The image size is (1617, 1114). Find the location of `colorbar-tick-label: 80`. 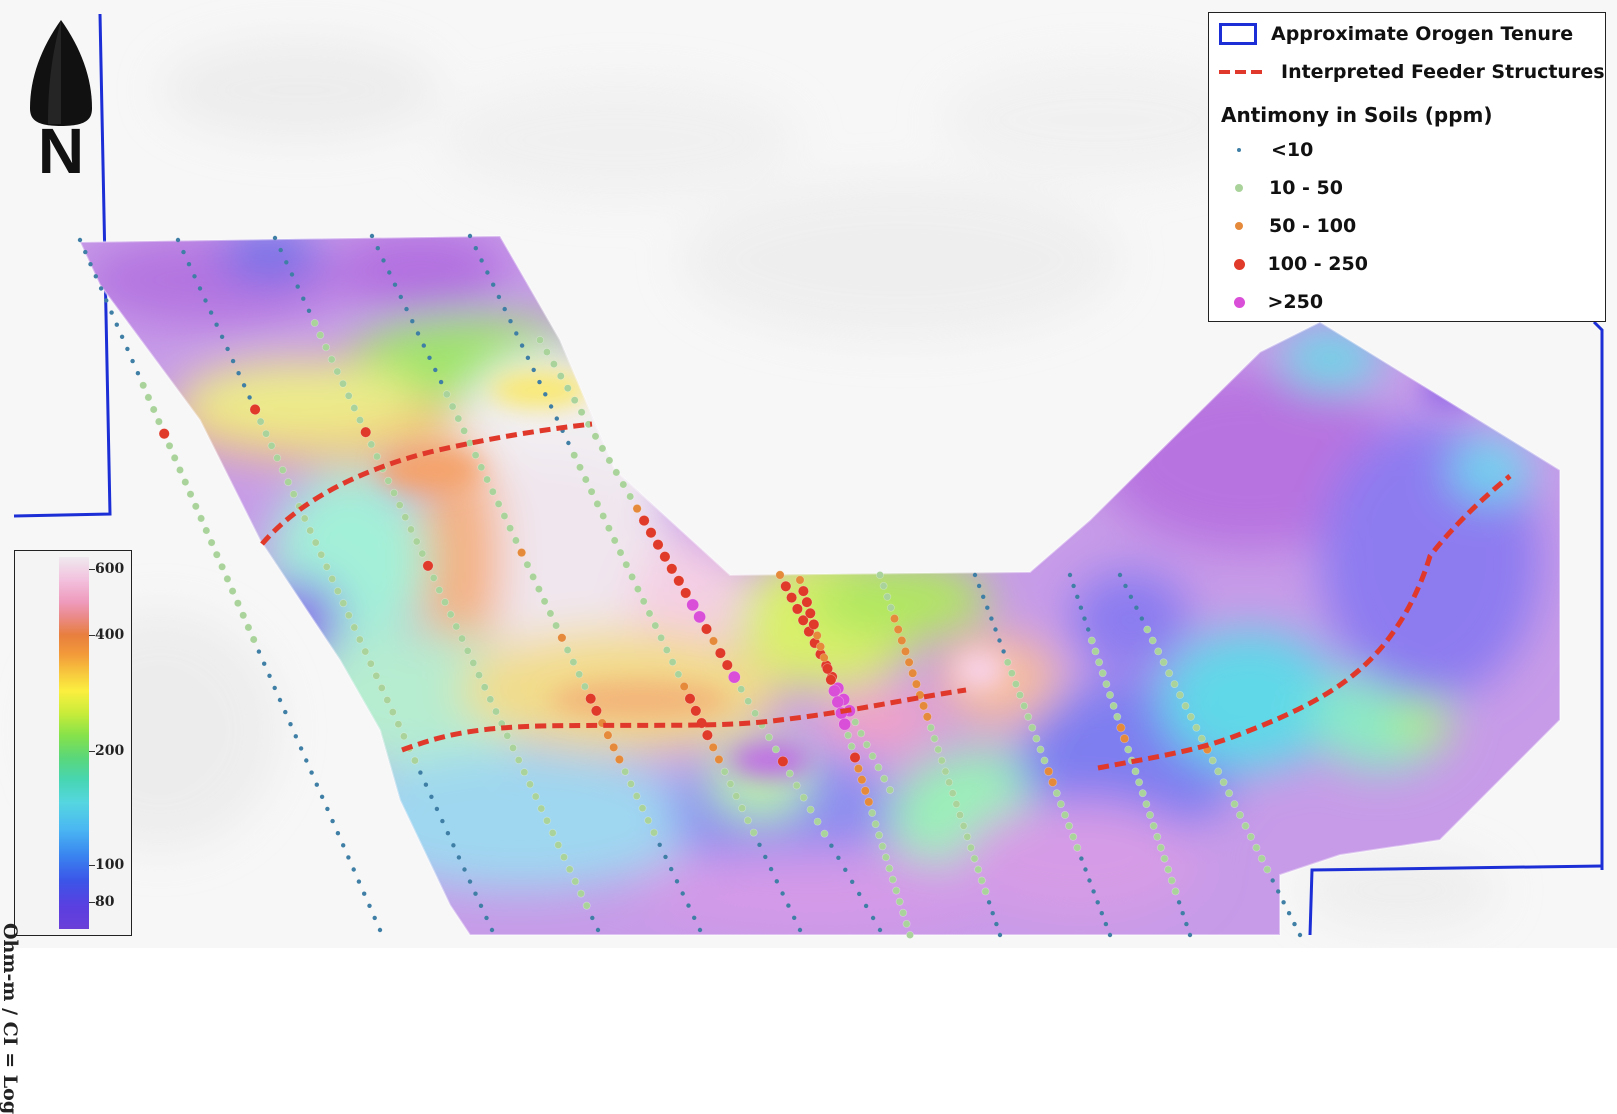

colorbar-tick-label: 80 is located at coordinates (105, 902).